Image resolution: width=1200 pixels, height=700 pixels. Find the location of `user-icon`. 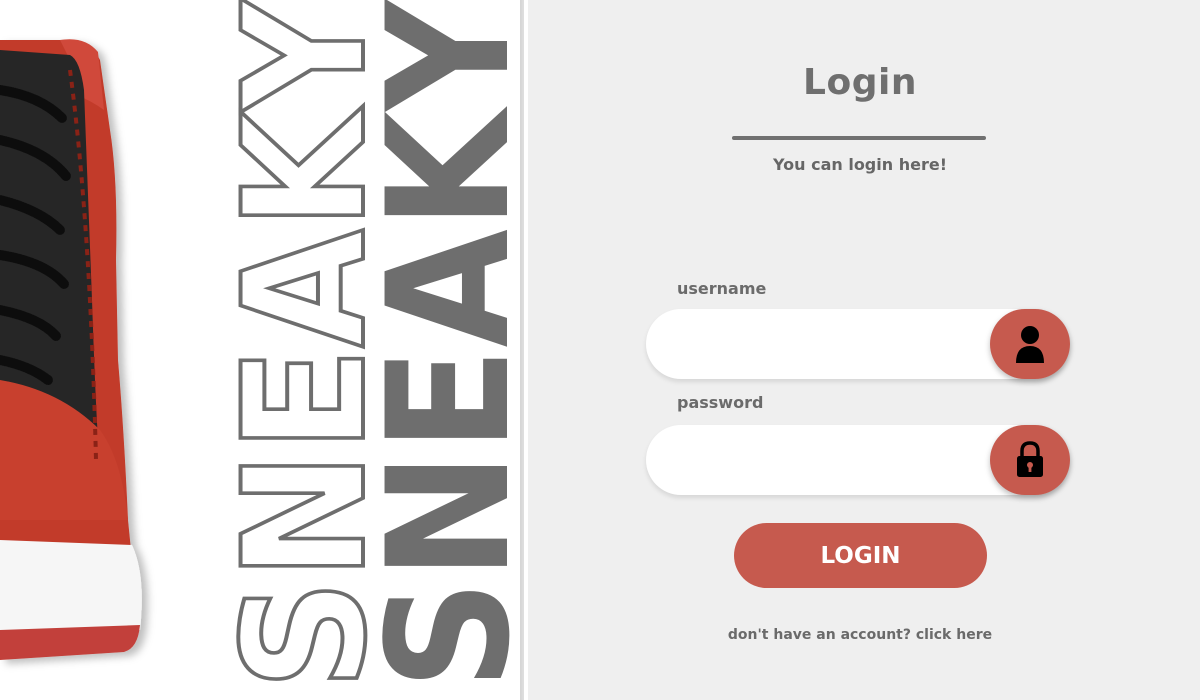

user-icon is located at coordinates (1030, 344).